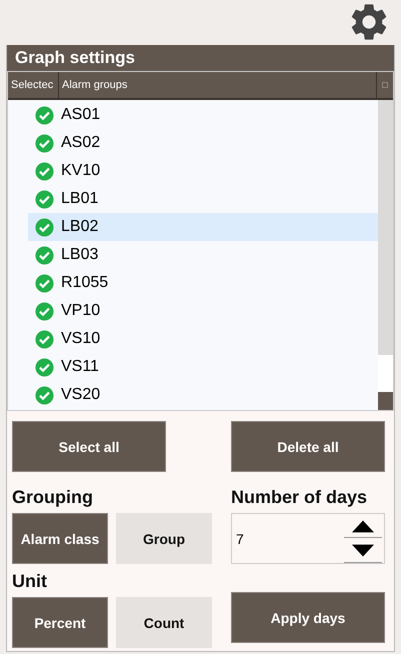 This screenshot has width=401, height=654. I want to click on select-all-button: Select all, so click(89, 446).